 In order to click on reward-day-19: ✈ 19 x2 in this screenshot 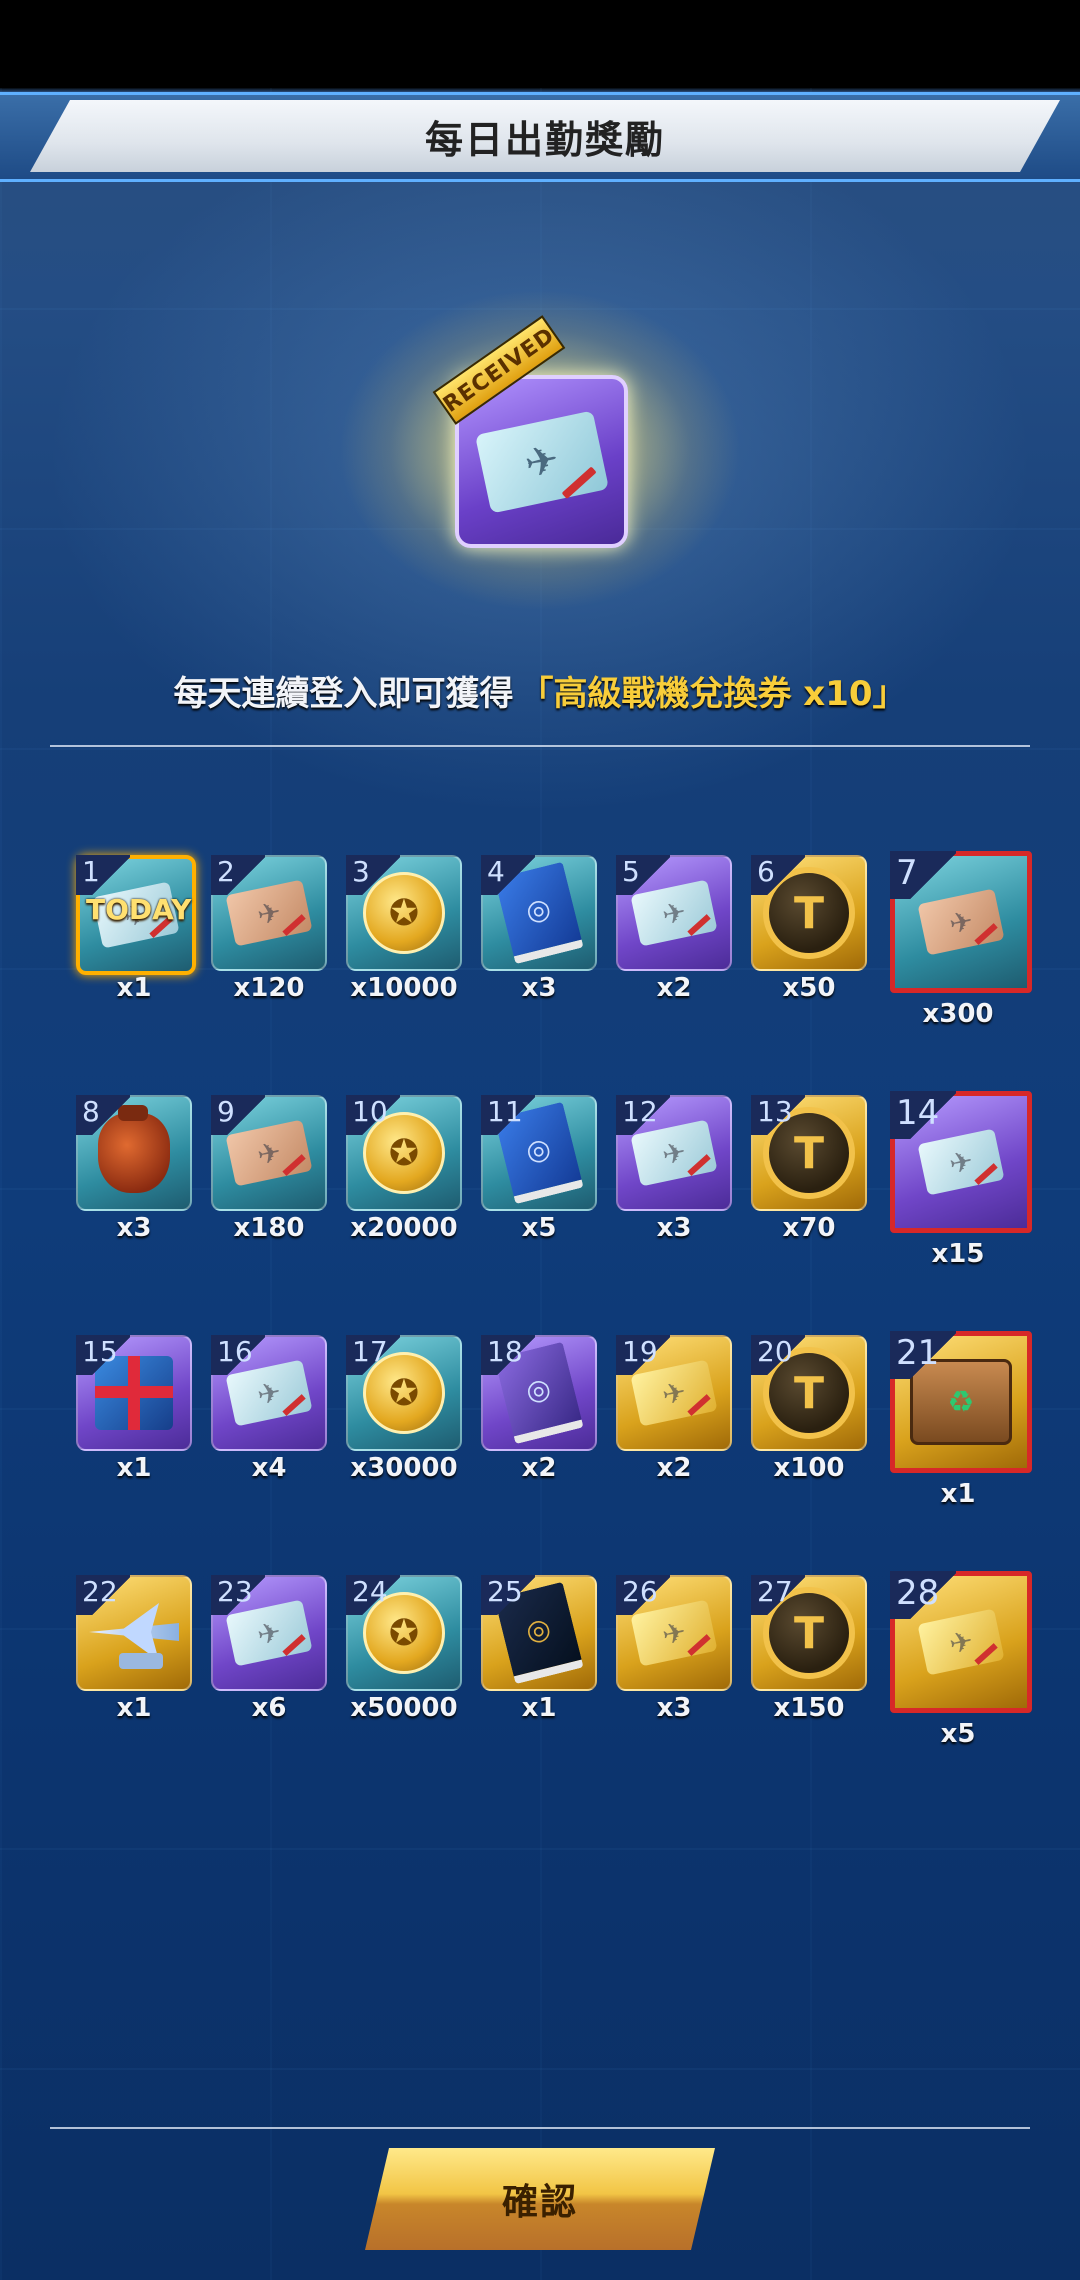, I will do `click(674, 1409)`.